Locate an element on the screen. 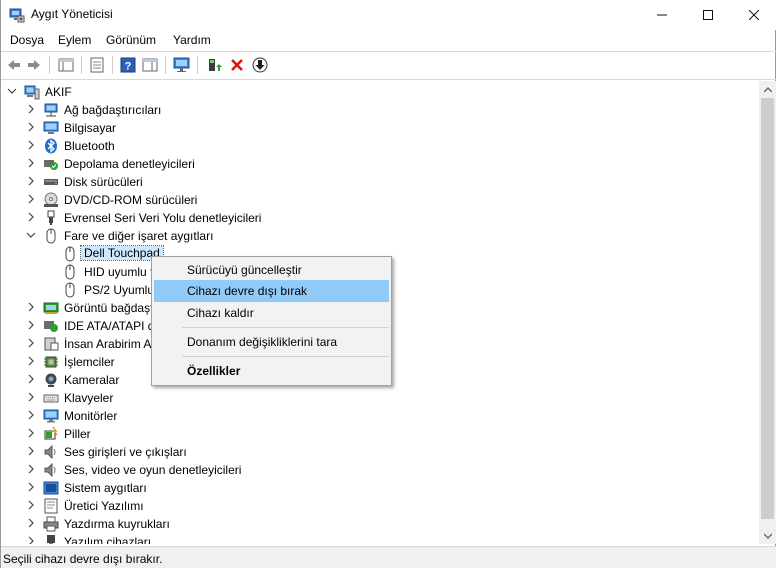 This screenshot has width=776, height=568. tree-item-computer: Bilgisayar is located at coordinates (380, 128).